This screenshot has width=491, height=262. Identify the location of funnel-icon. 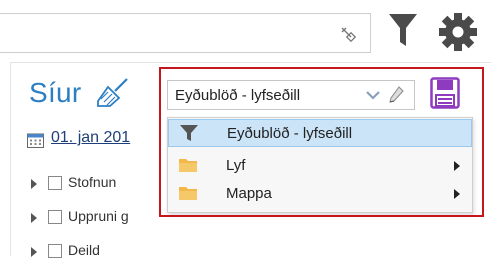
(403, 30).